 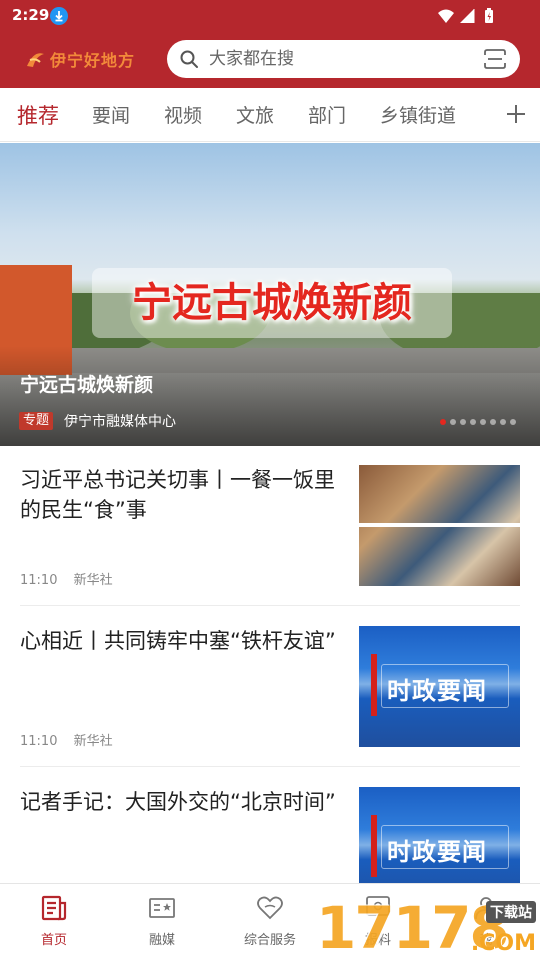 I want to click on banner-source: 伊宁市融媒体中心, so click(x=120, y=422).